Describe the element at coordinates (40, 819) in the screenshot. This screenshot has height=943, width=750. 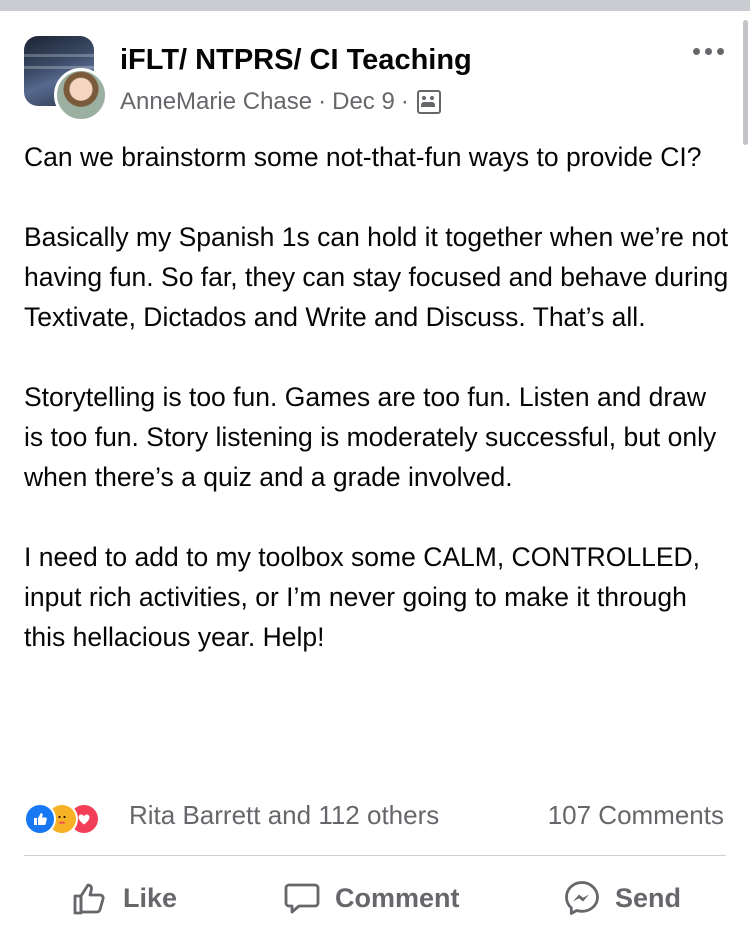
I see `like-reaction-icon` at that location.